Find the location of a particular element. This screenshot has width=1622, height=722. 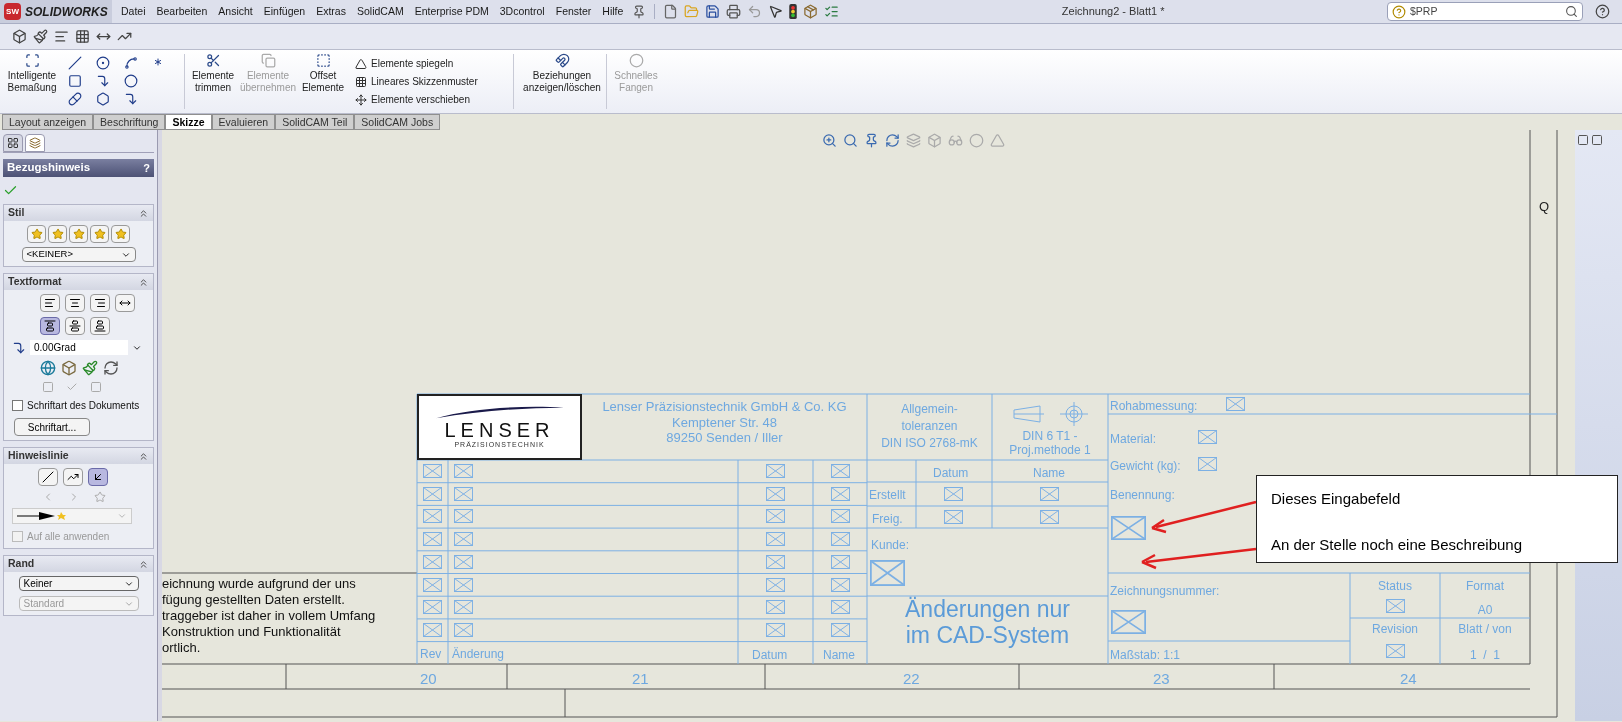

apply-style-button is located at coordinates (36, 234).